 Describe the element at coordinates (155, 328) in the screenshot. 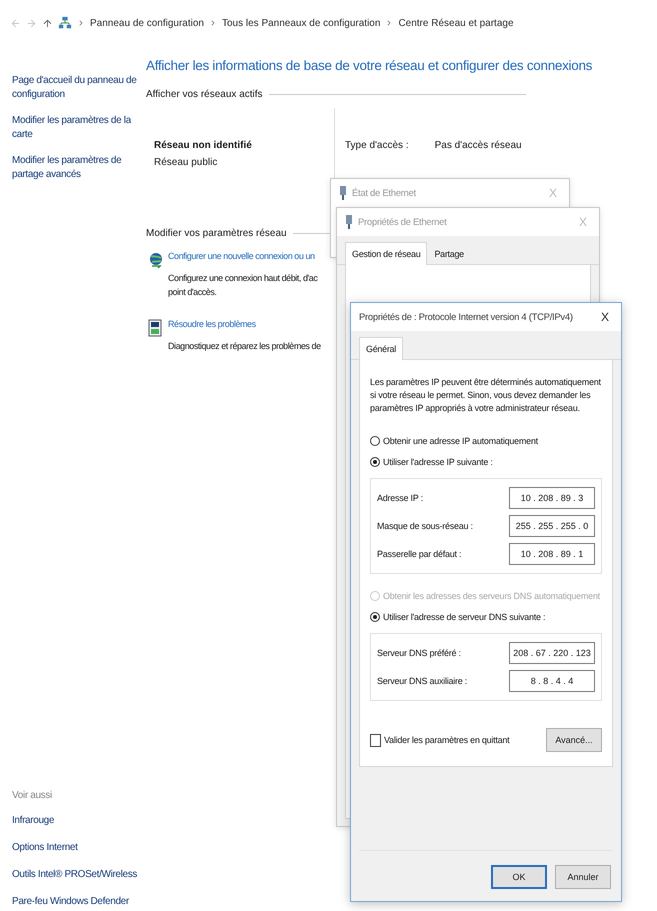

I see `monitor-icon` at that location.